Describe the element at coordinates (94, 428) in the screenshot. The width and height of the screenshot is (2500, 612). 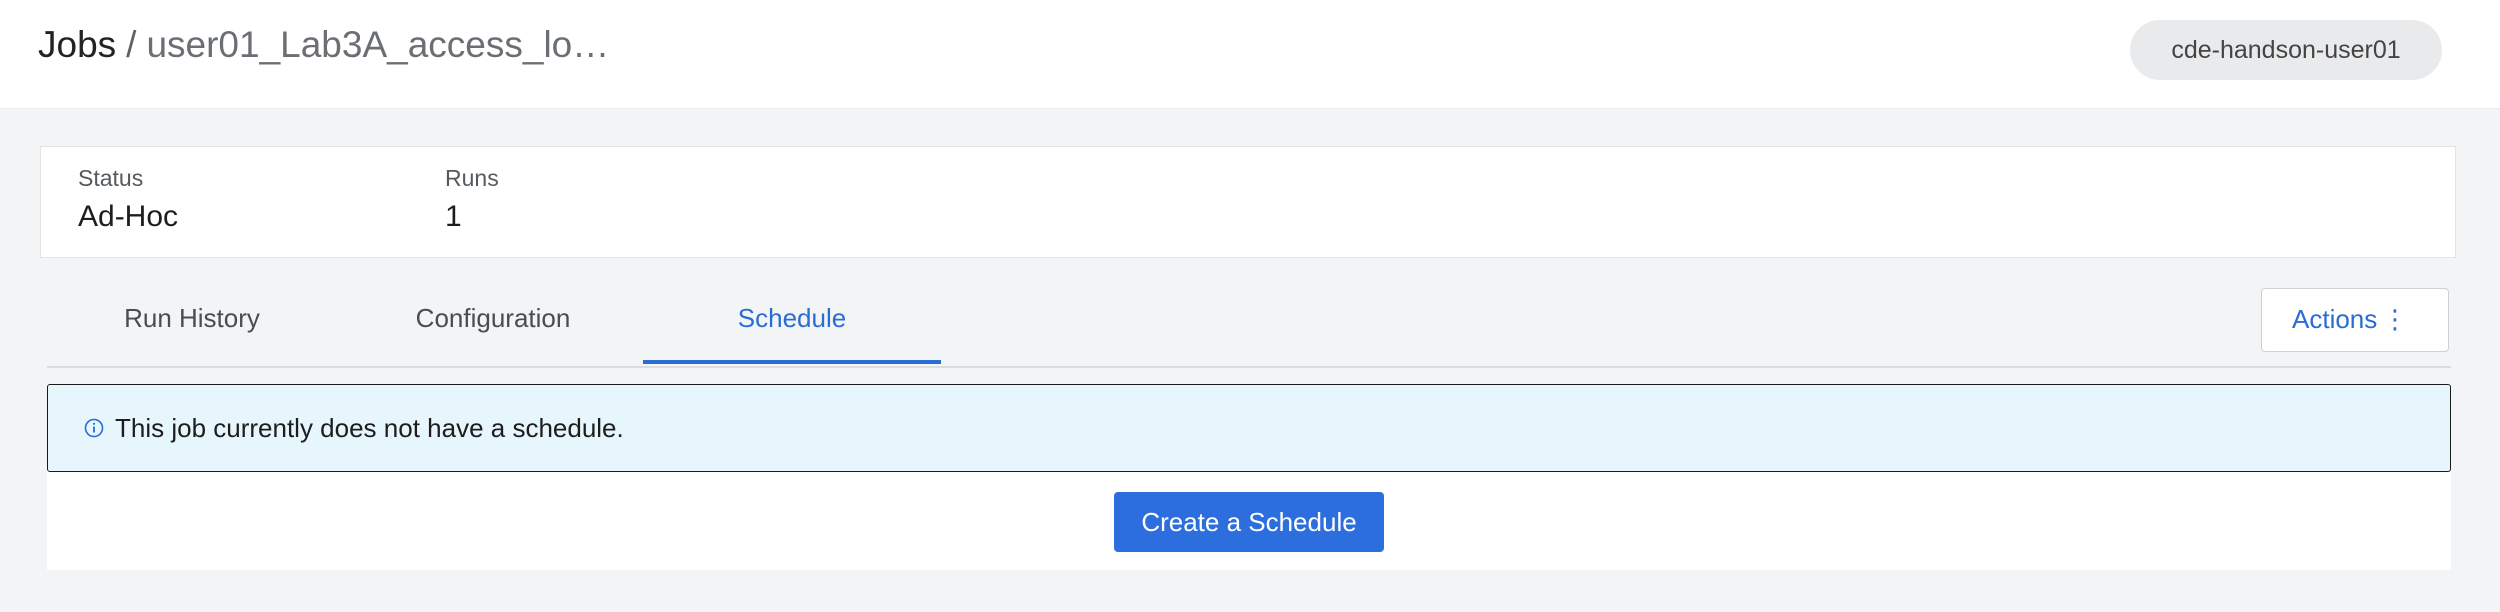
I see `info-icon` at that location.